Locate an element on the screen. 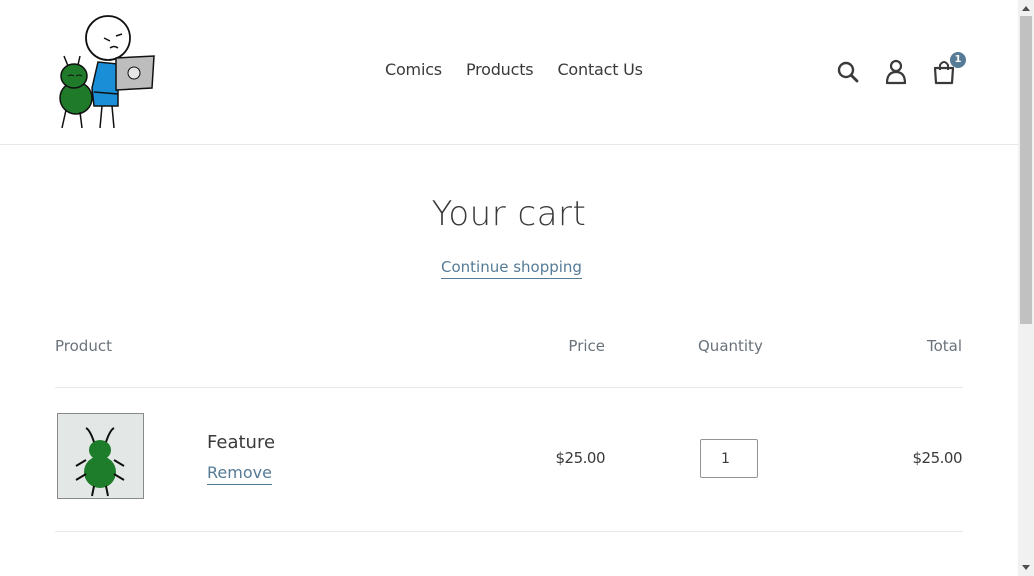 This screenshot has height=576, width=1034. cart-button: 1 is located at coordinates (948, 69).